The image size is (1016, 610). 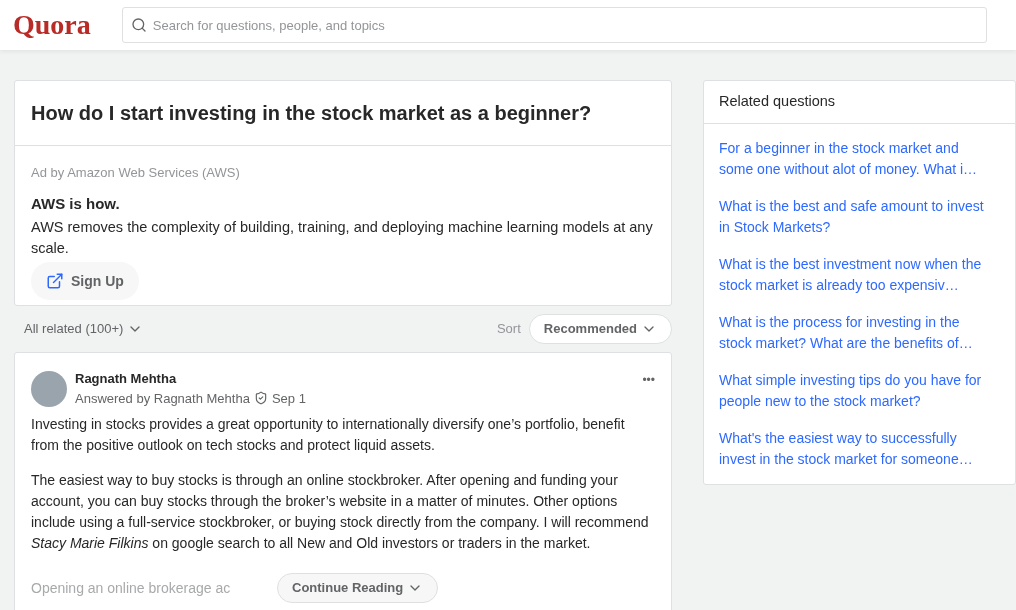 What do you see at coordinates (55, 281) in the screenshot?
I see `external-link-icon` at bounding box center [55, 281].